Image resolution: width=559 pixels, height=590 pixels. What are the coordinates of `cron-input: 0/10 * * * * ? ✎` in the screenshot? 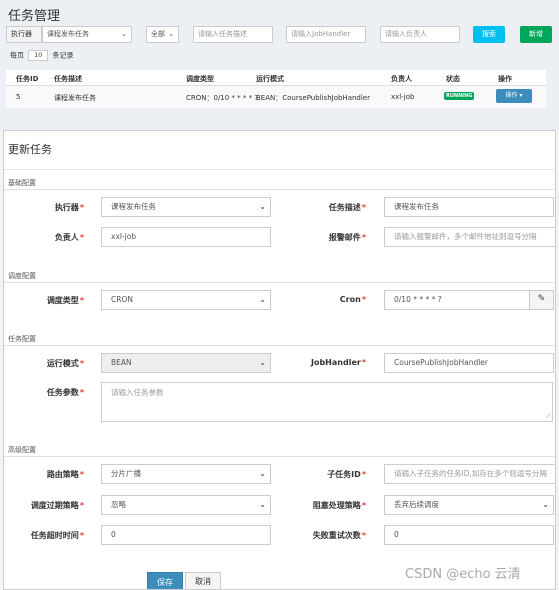 It's located at (469, 300).